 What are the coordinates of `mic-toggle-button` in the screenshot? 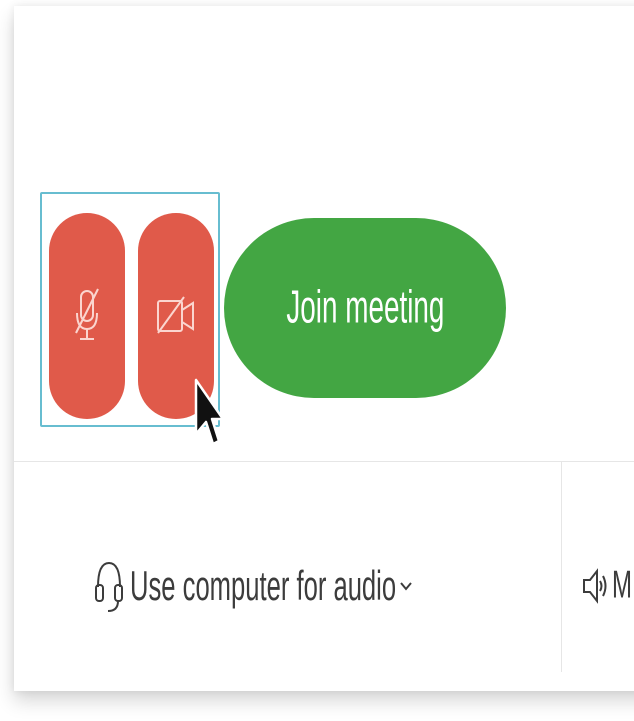 It's located at (87, 316).